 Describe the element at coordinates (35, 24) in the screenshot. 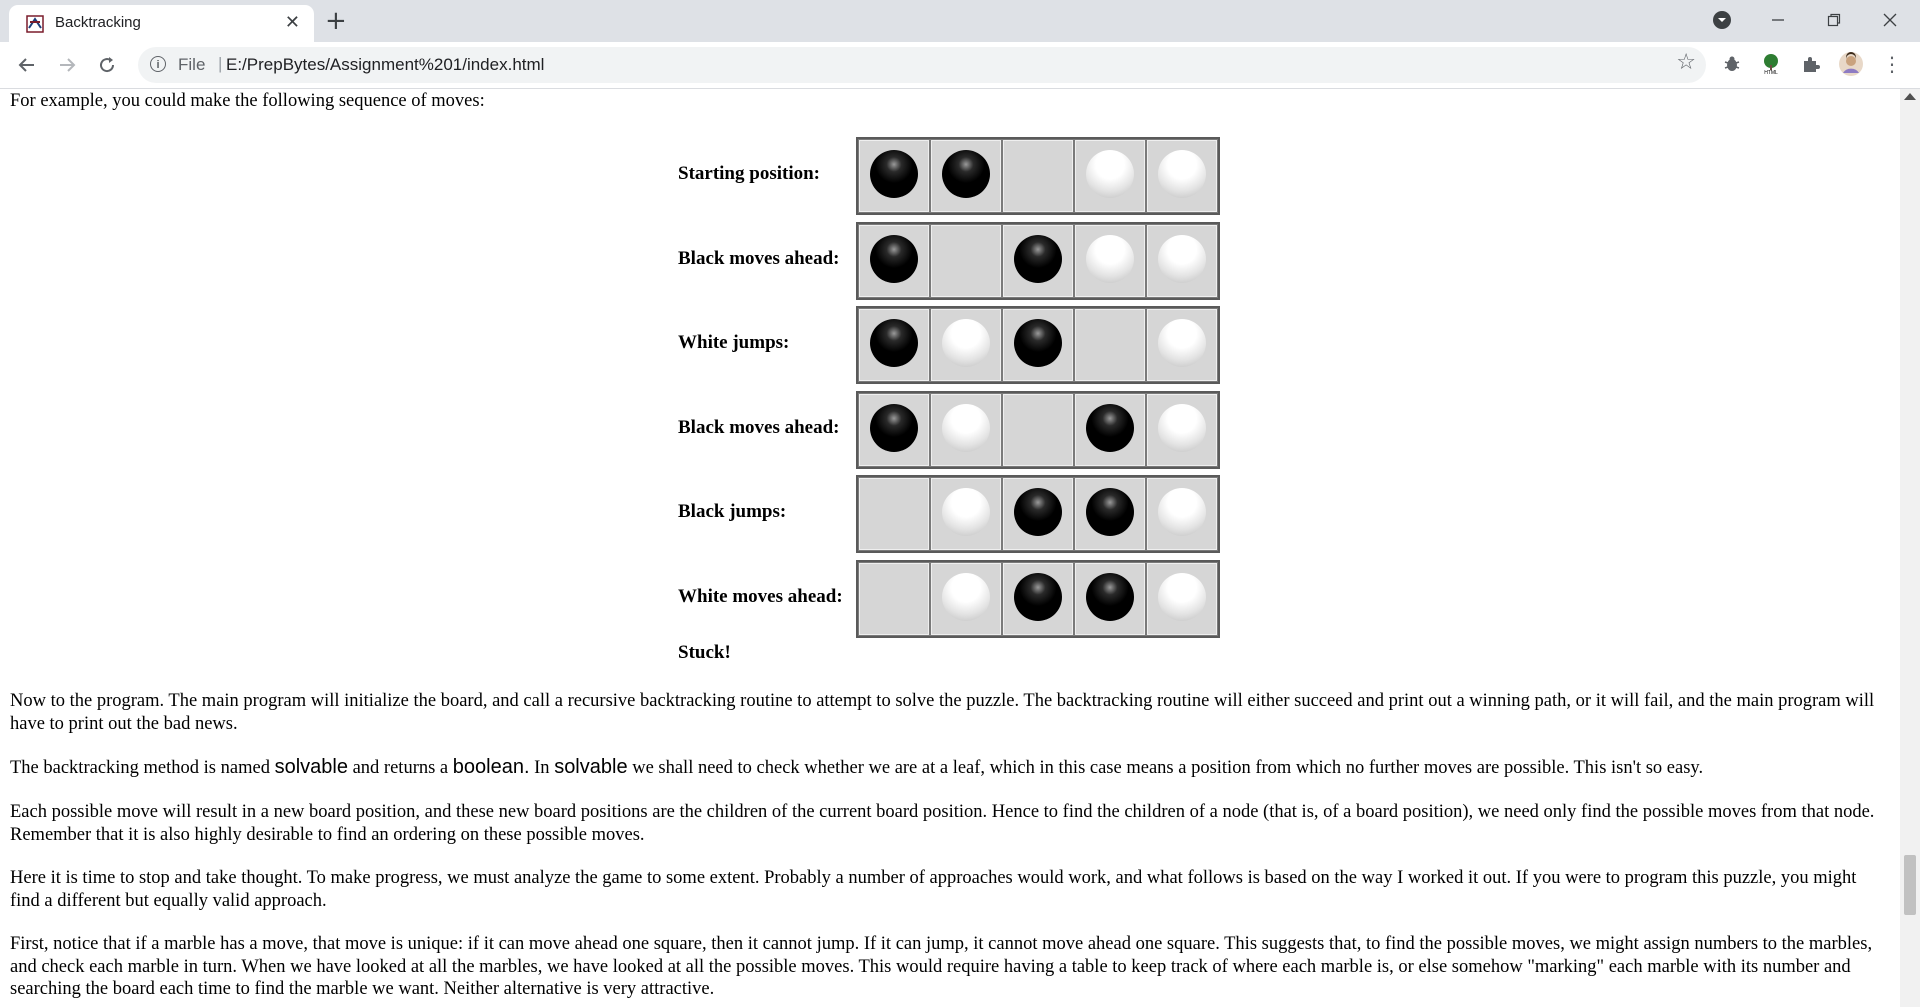

I see `page-favicon-icon` at that location.